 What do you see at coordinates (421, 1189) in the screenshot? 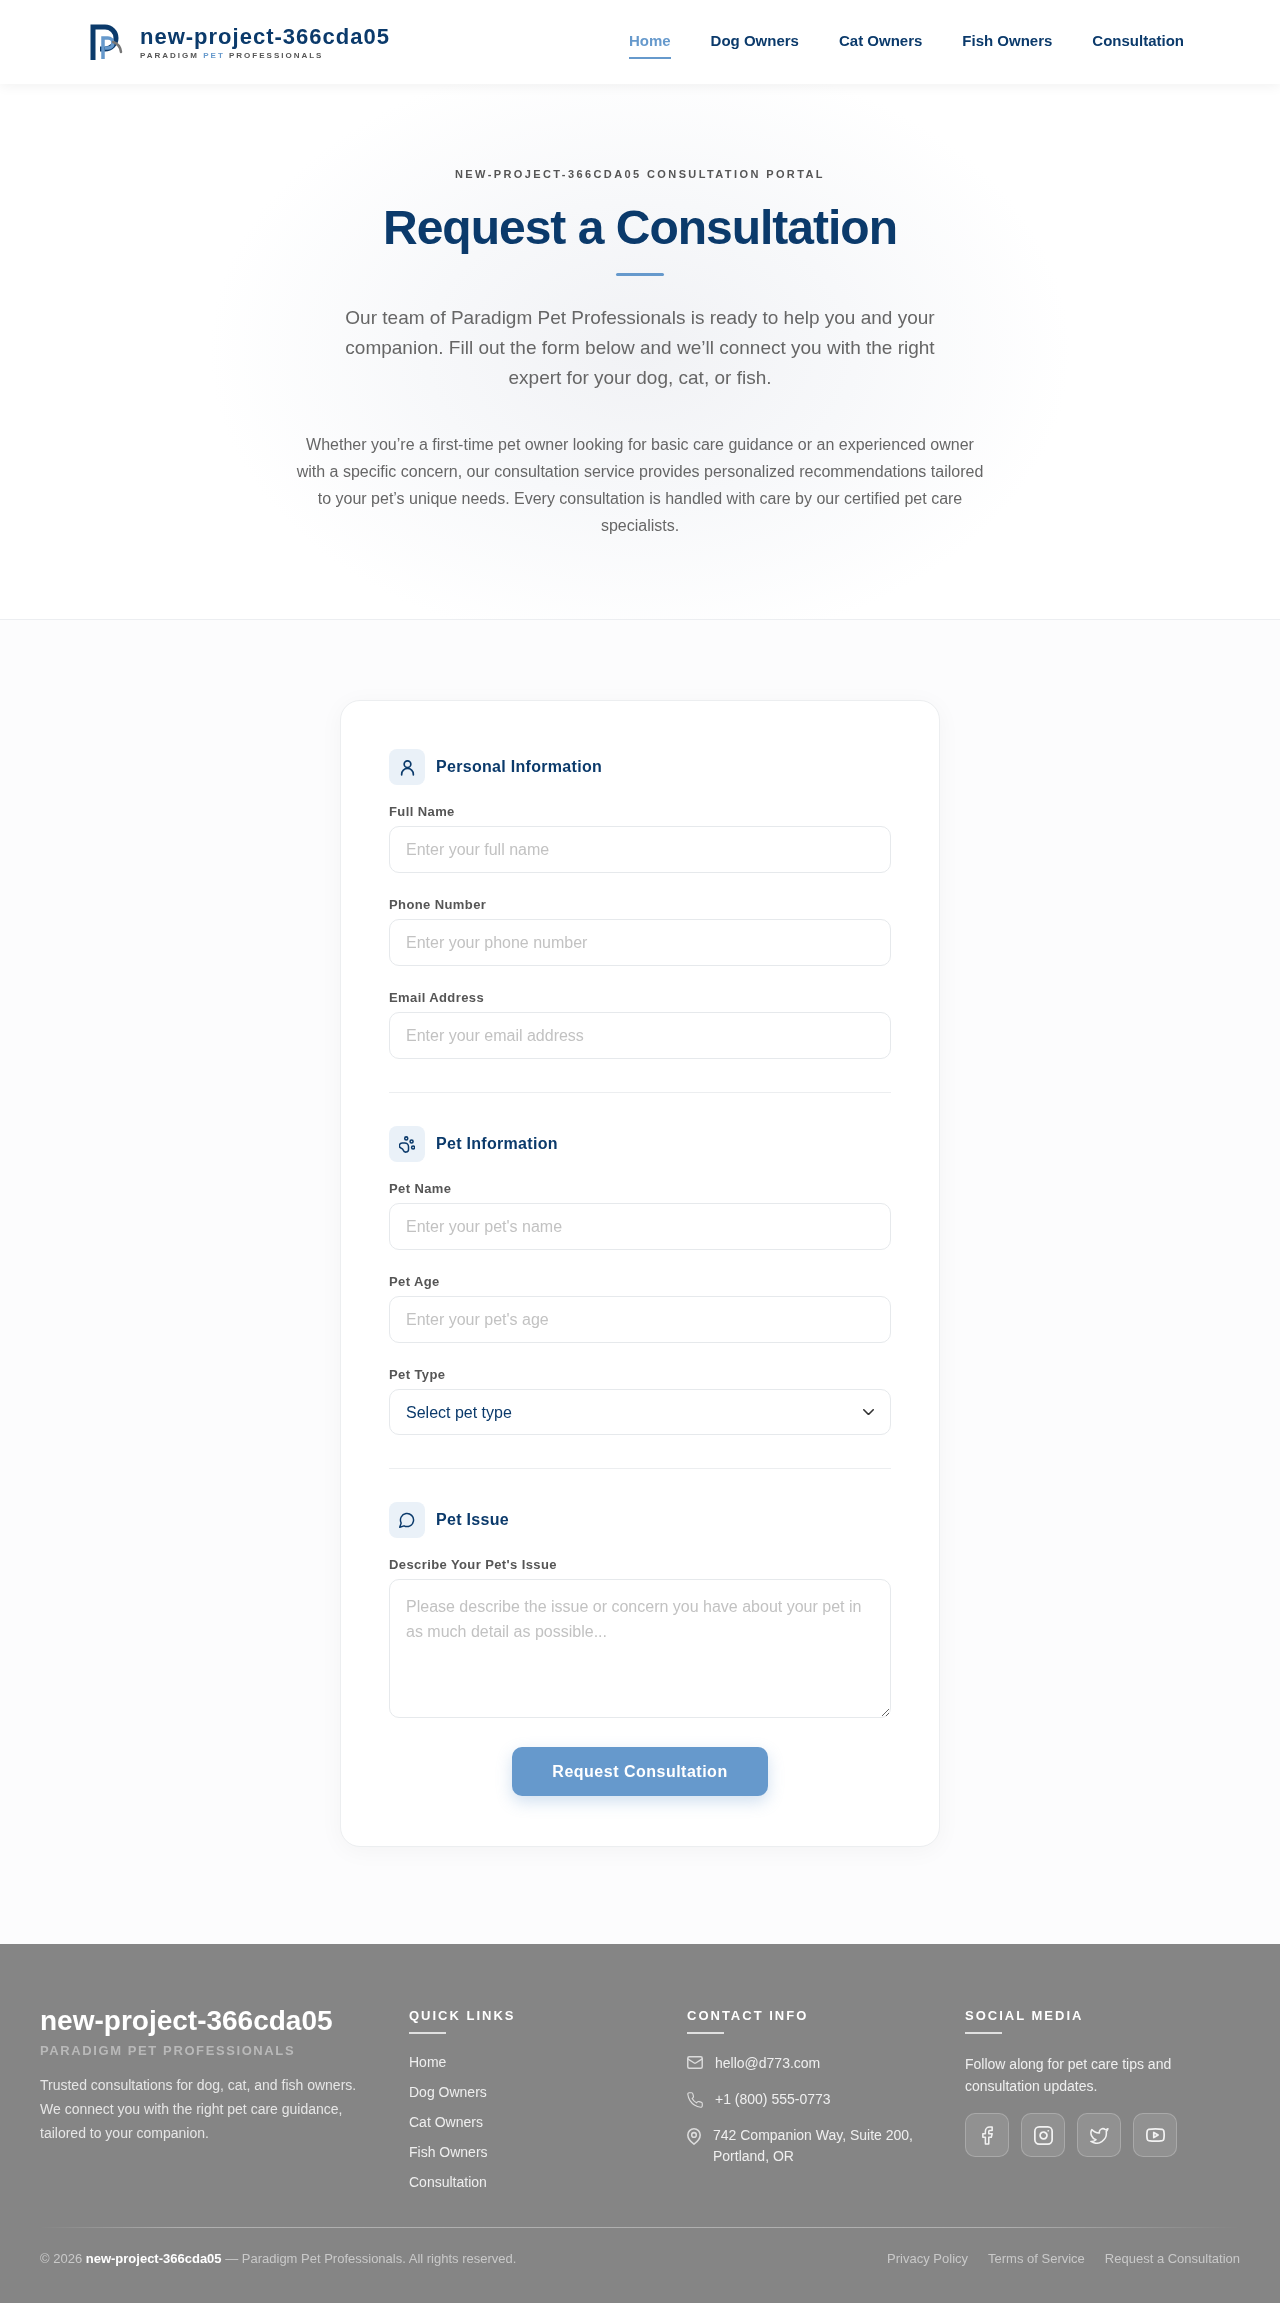
I see `field-label: Pet Name` at bounding box center [421, 1189].